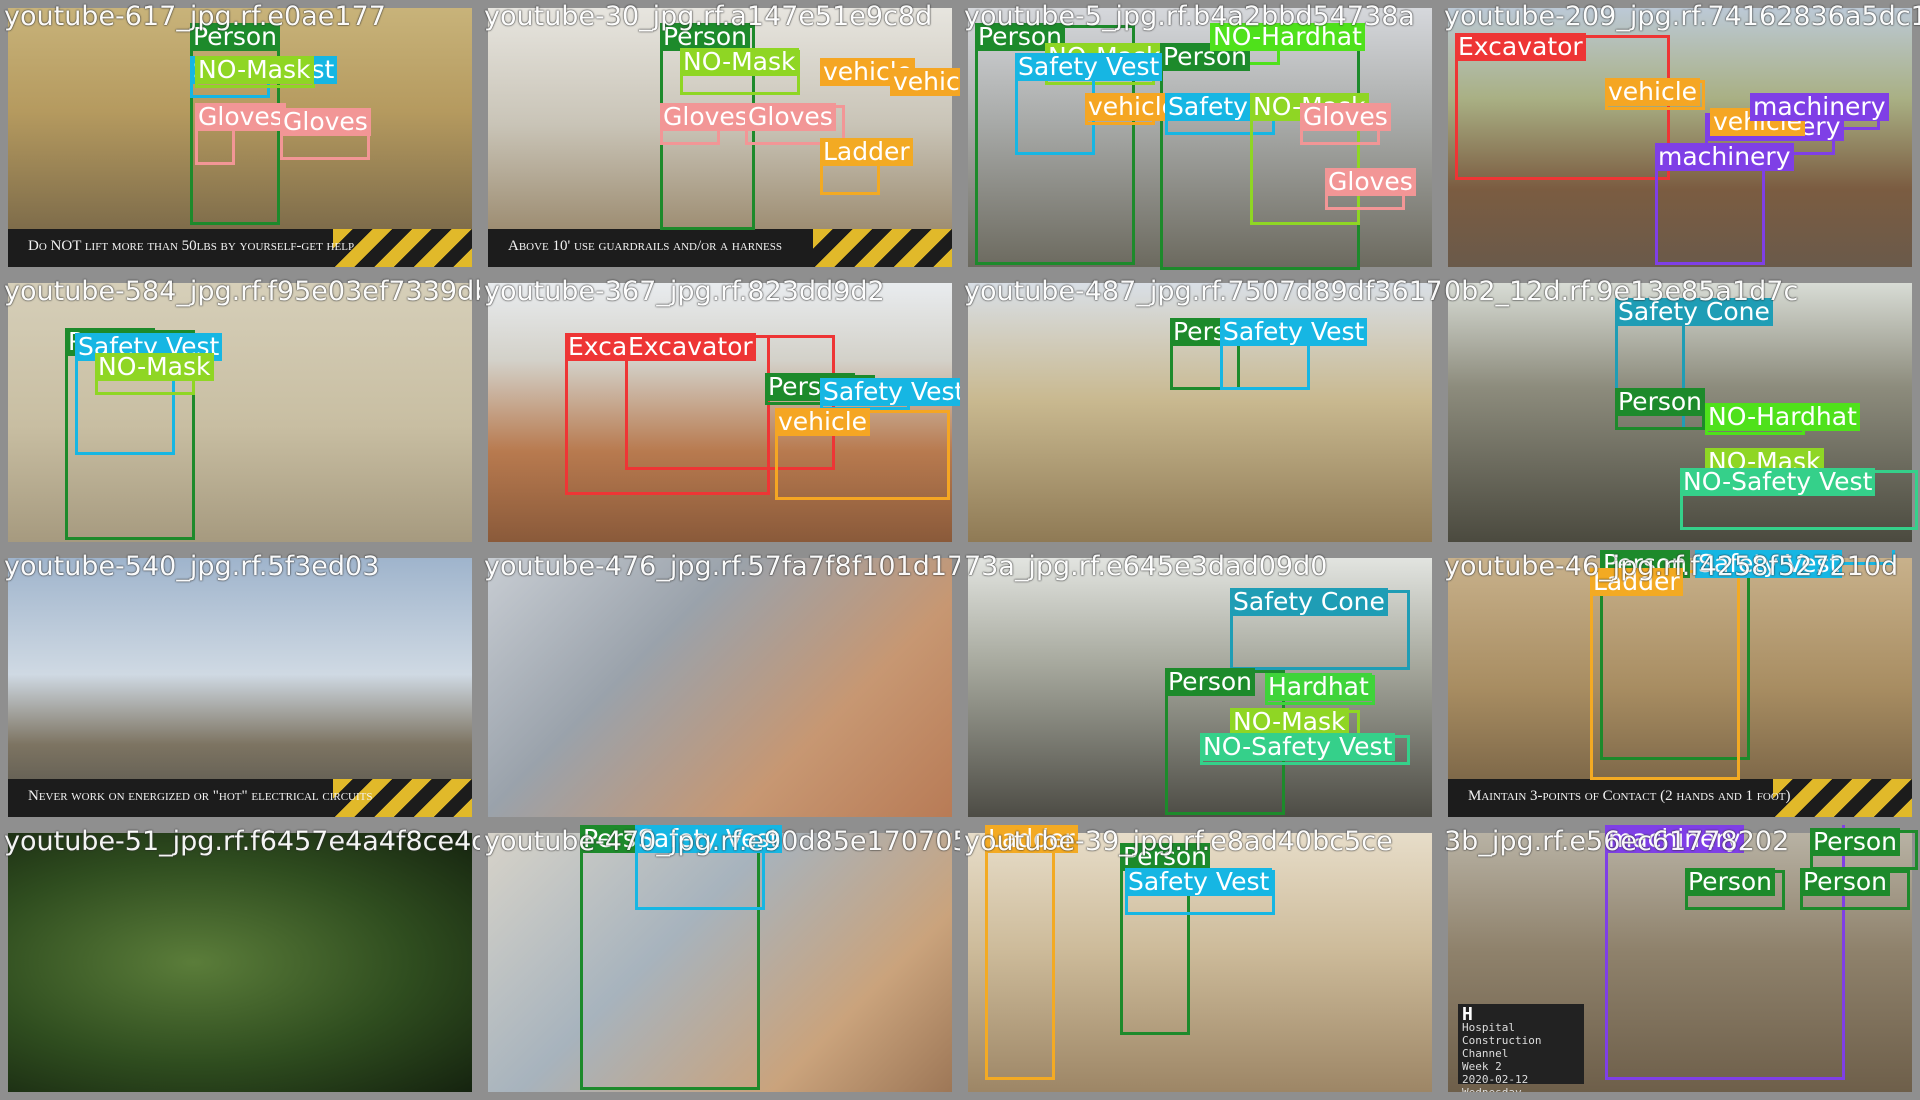  I want to click on hud-logo: H, so click(1467, 1014).